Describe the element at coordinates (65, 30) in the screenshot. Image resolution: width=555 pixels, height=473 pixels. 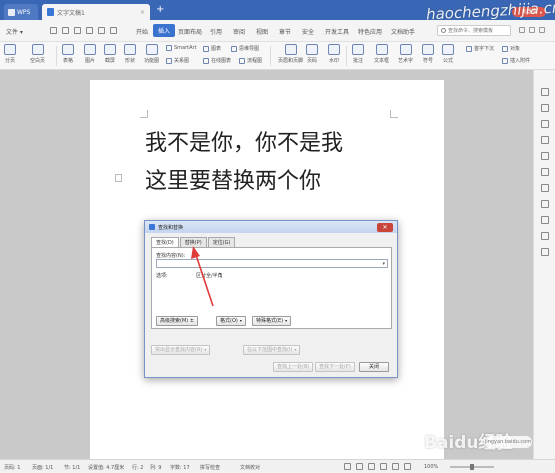
I see `open-icon` at that location.